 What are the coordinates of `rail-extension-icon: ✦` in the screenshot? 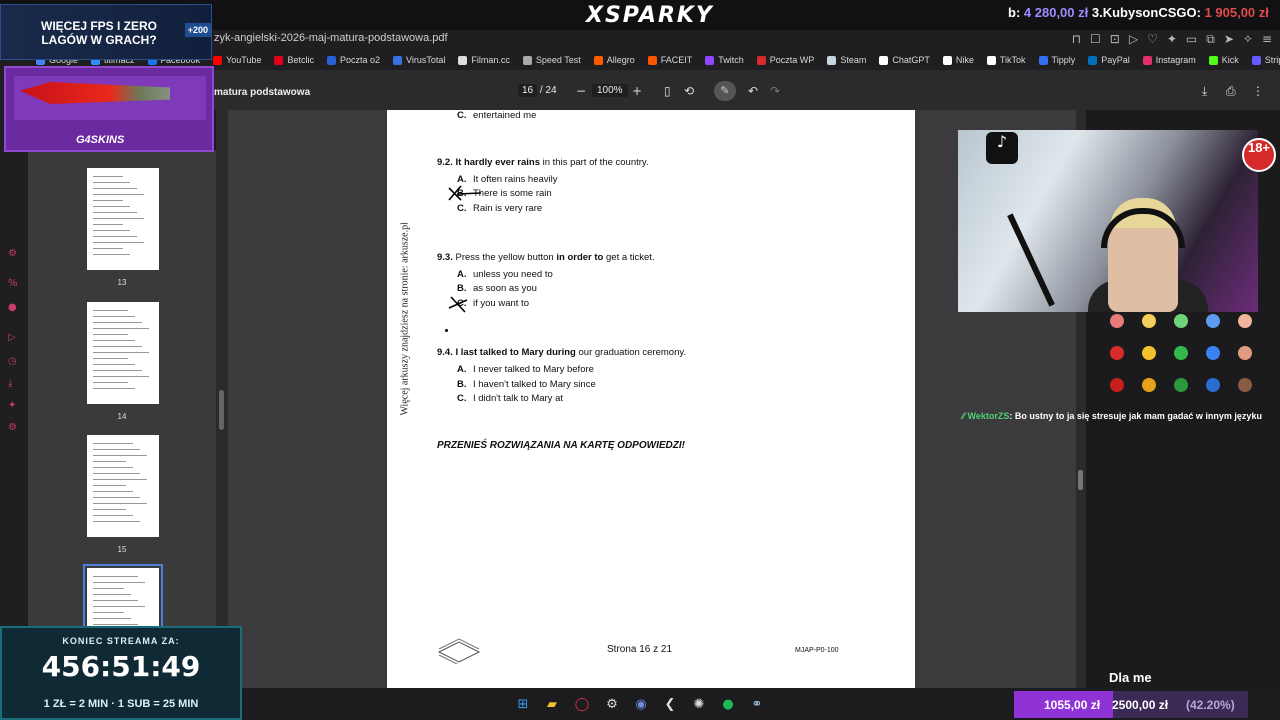 It's located at (14, 406).